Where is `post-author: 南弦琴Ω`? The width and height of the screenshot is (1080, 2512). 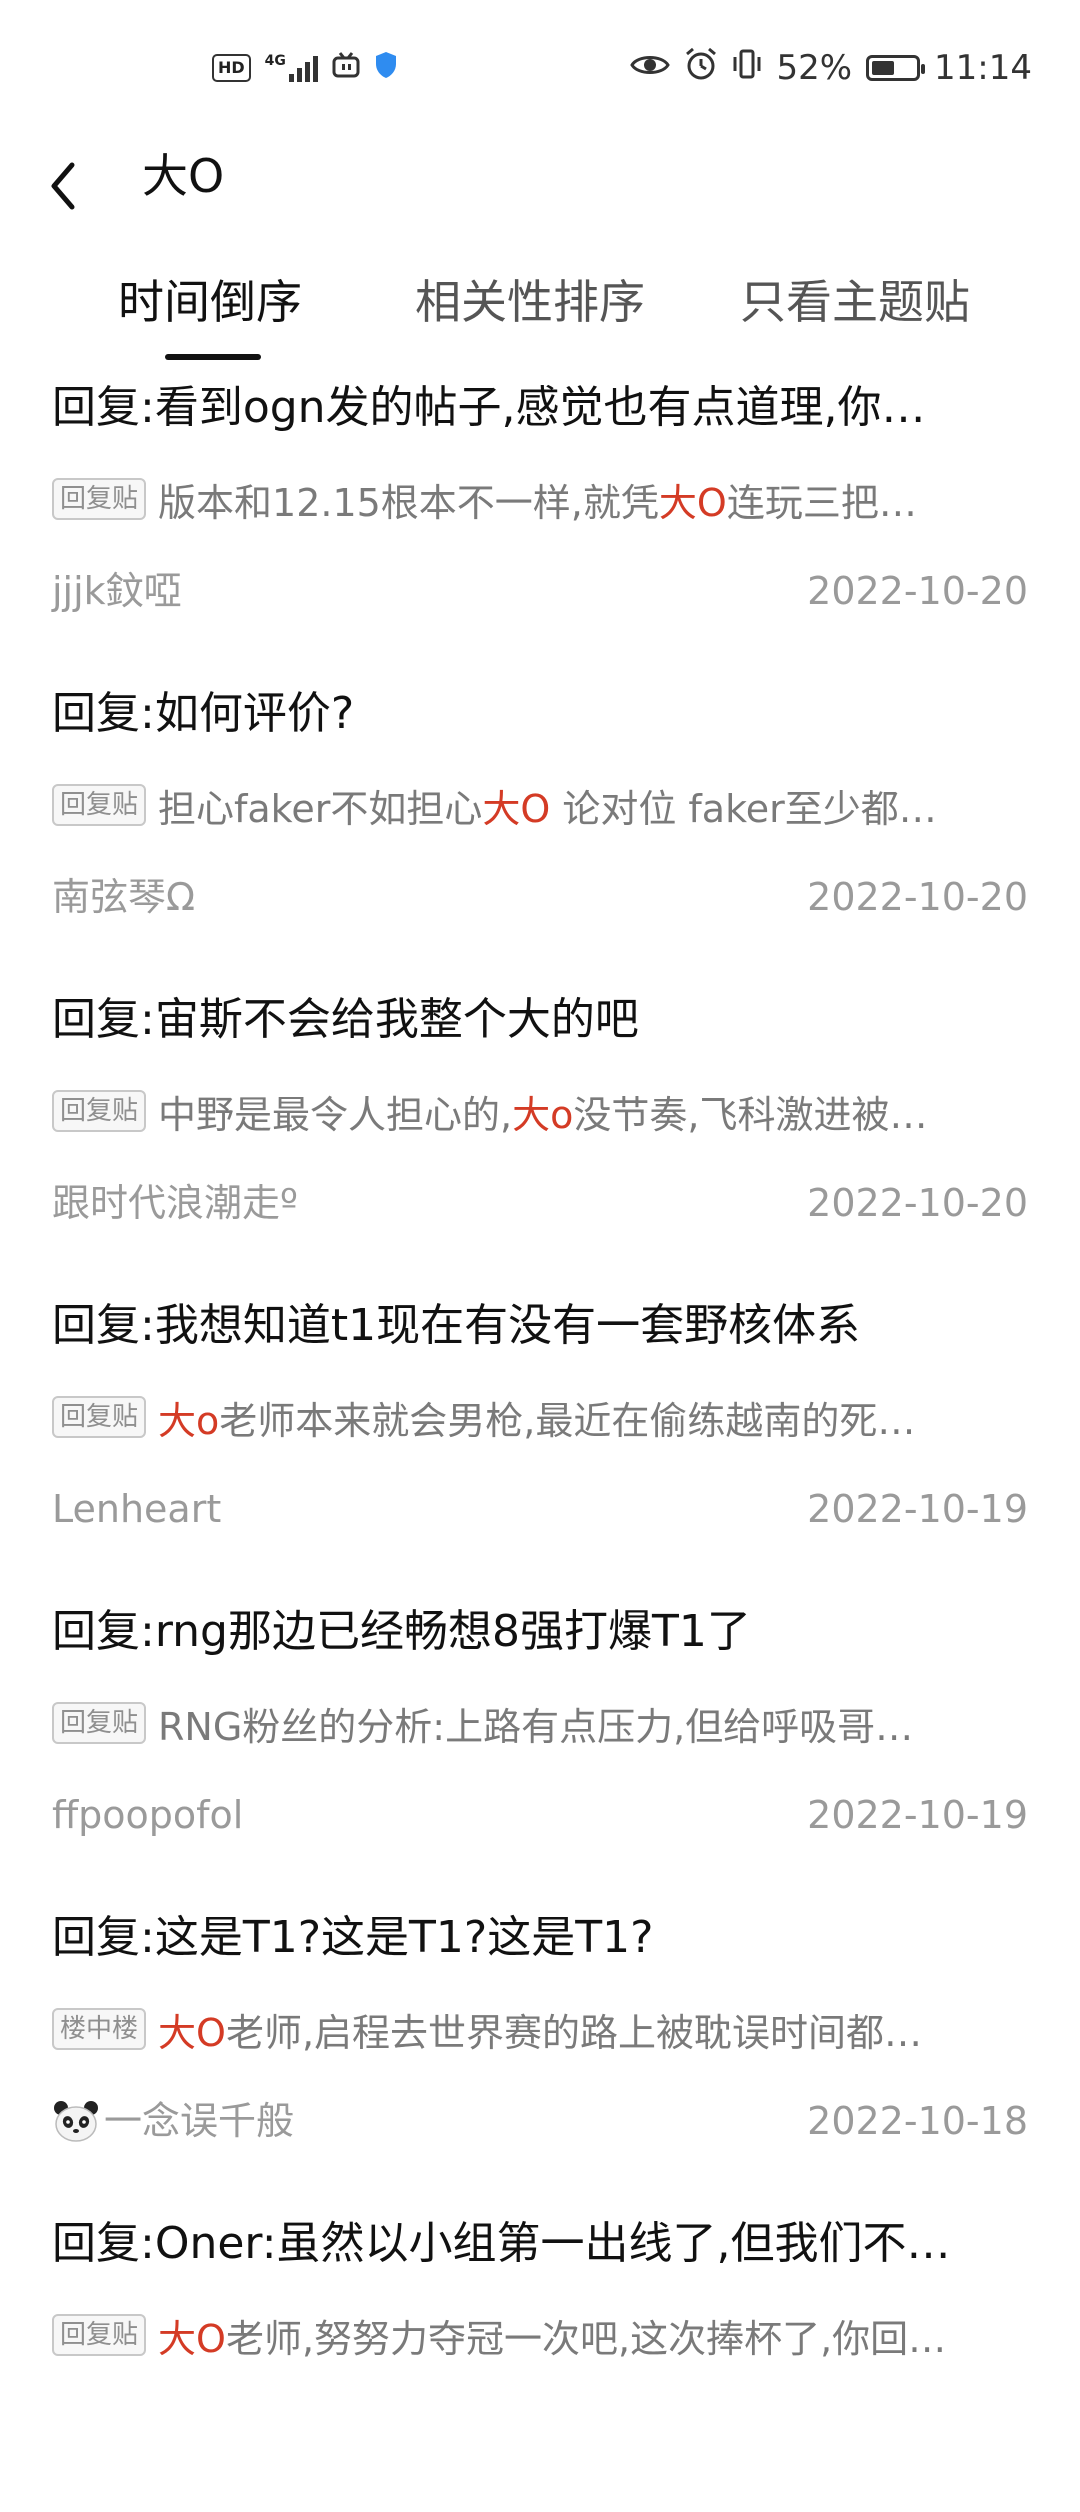
post-author: 南弦琴Ω is located at coordinates (123, 897).